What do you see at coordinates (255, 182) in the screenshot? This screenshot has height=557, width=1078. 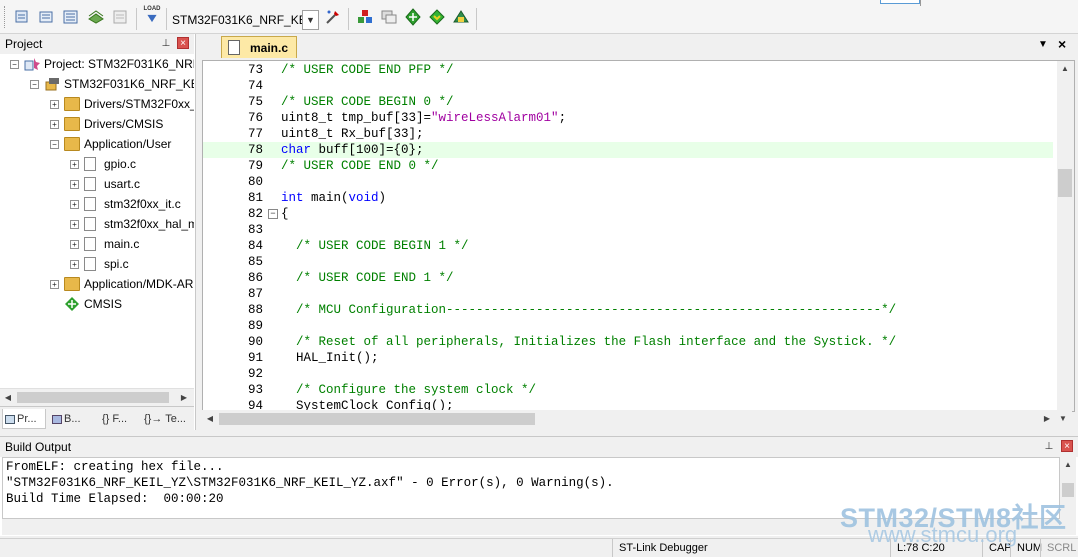 I see `line-number: 80` at bounding box center [255, 182].